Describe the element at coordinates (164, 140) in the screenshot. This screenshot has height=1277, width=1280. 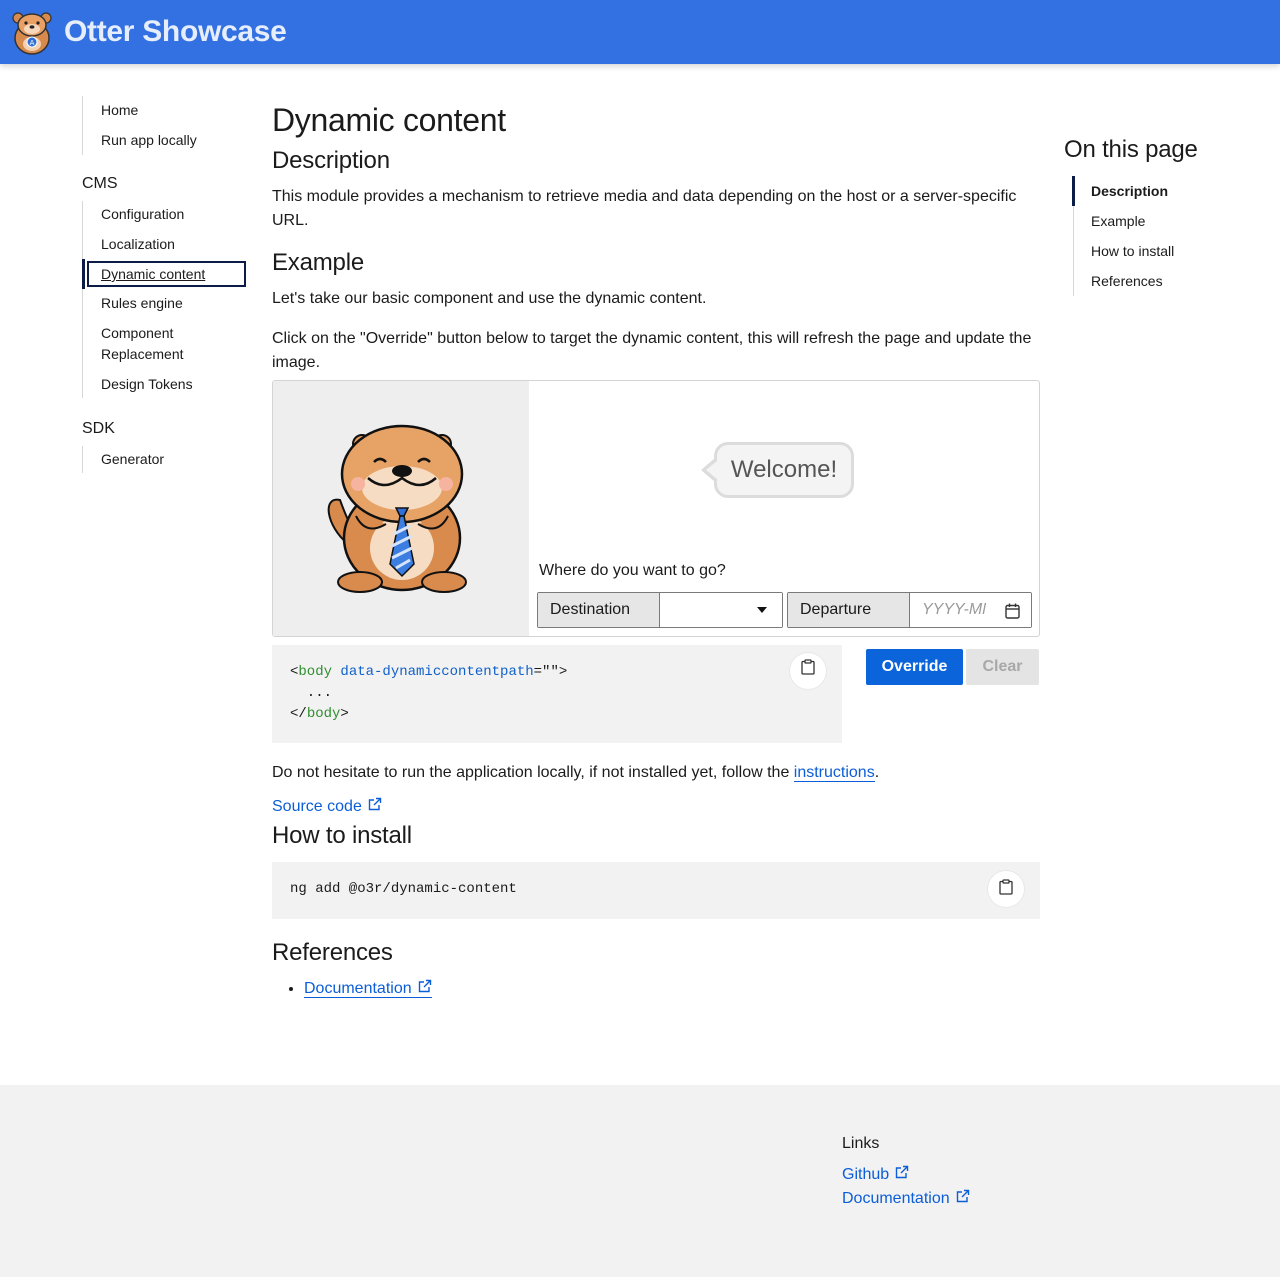
I see `sidebar-item-run-app-locally: Run app locally` at that location.